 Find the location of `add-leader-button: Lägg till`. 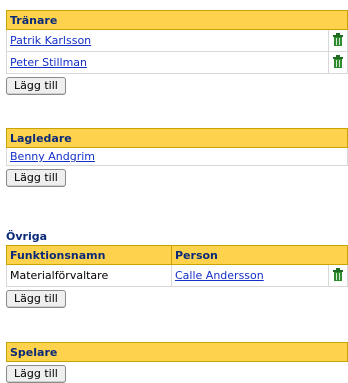

add-leader-button: Lägg till is located at coordinates (36, 178).